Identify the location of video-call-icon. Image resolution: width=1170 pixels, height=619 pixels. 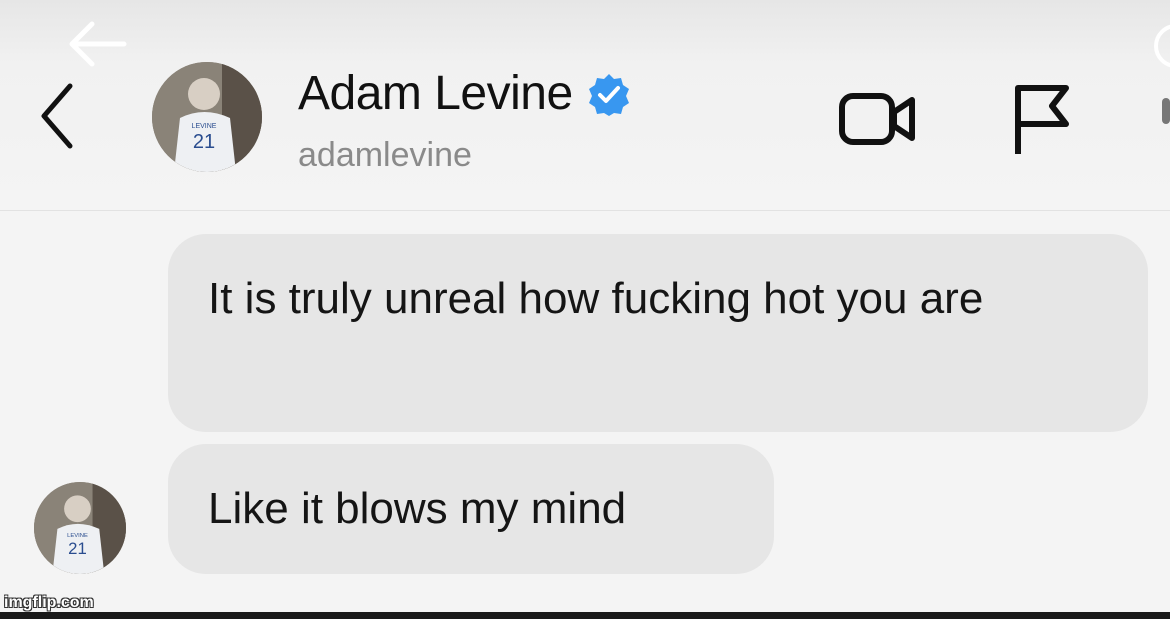
(878, 119).